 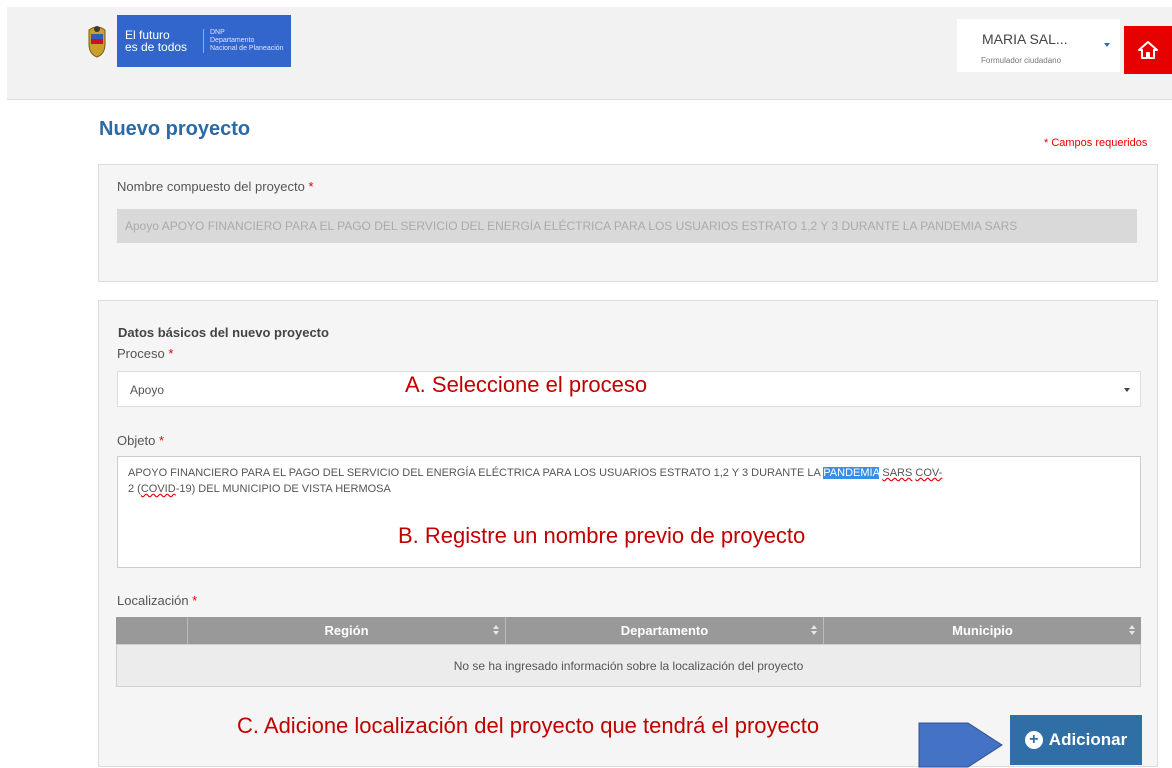 I want to click on logo-line-2: es de todos, so click(x=156, y=47).